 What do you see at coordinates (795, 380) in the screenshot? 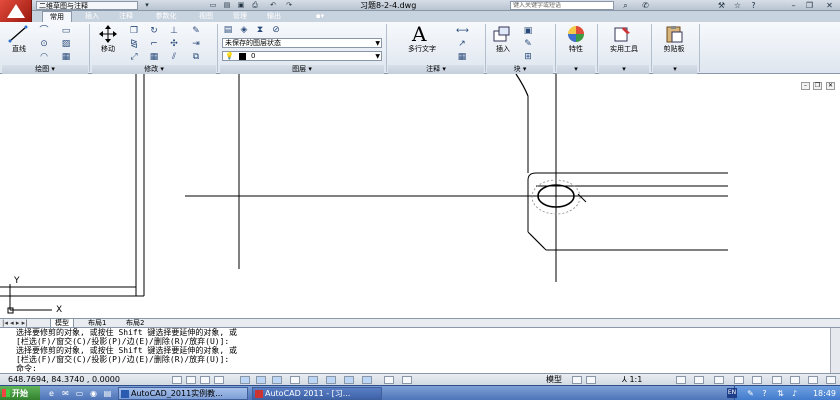
I see `status-tray-settings-icon` at bounding box center [795, 380].